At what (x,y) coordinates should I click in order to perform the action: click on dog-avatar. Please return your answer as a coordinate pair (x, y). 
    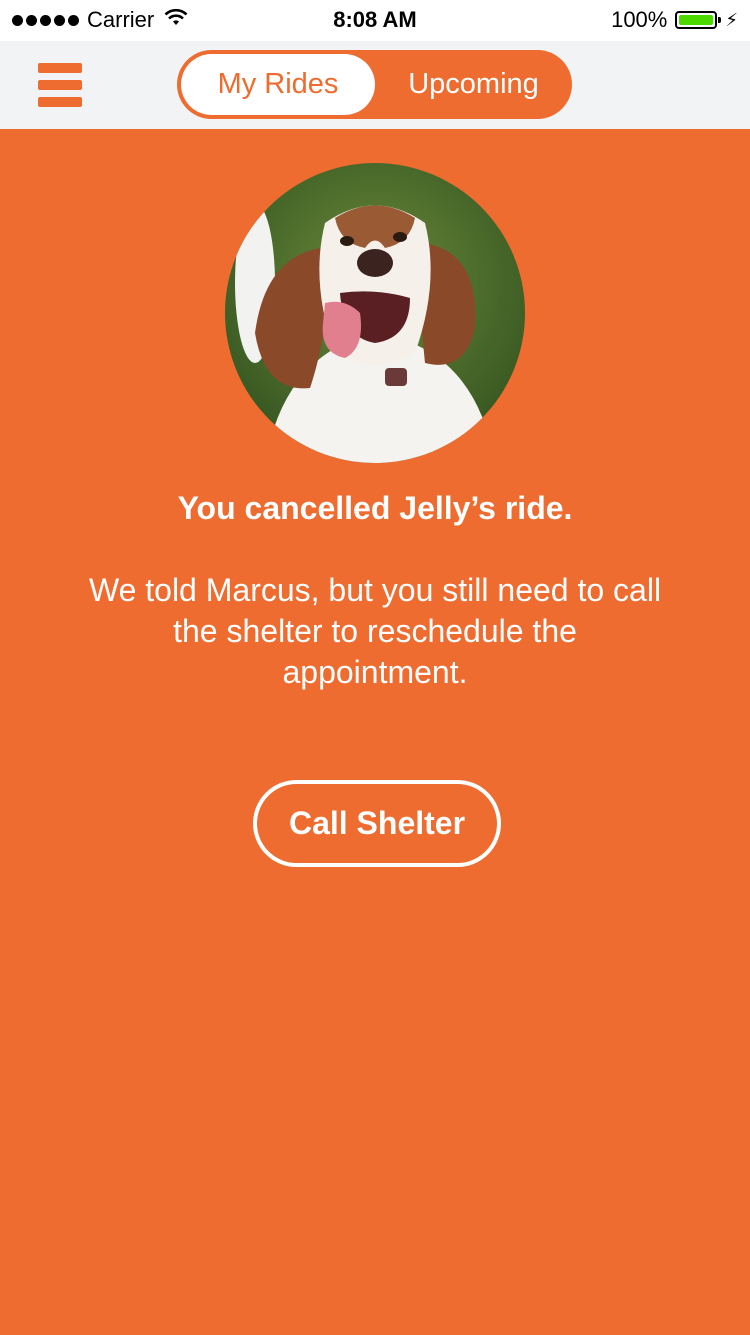
    Looking at the image, I should click on (375, 313).